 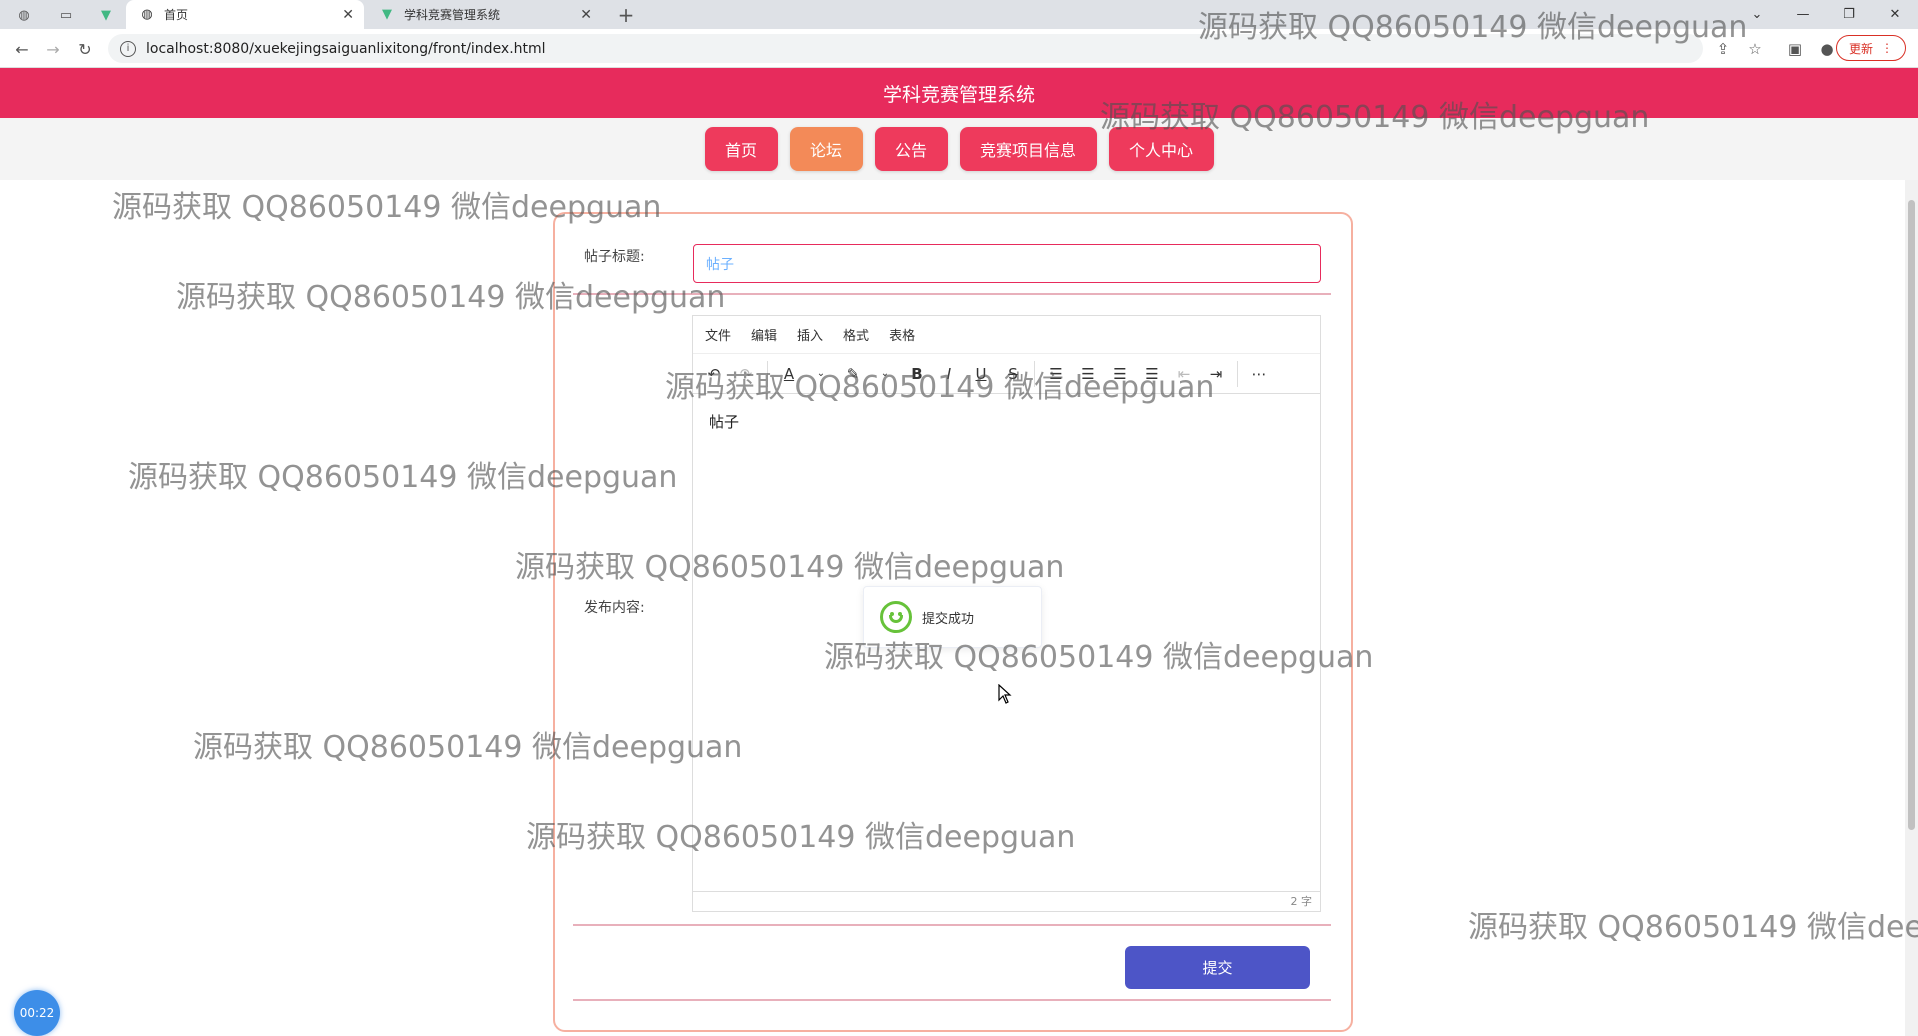 What do you see at coordinates (1217, 967) in the screenshot?
I see `submit-button: 提交` at bounding box center [1217, 967].